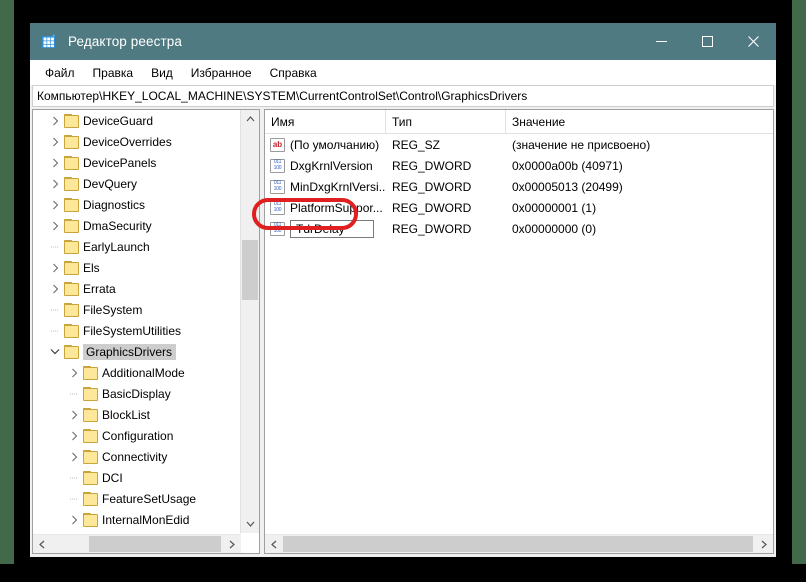 The width and height of the screenshot is (806, 582). What do you see at coordinates (325, 165) in the screenshot?
I see `value-name-cell: DxgKrnlVersion` at bounding box center [325, 165].